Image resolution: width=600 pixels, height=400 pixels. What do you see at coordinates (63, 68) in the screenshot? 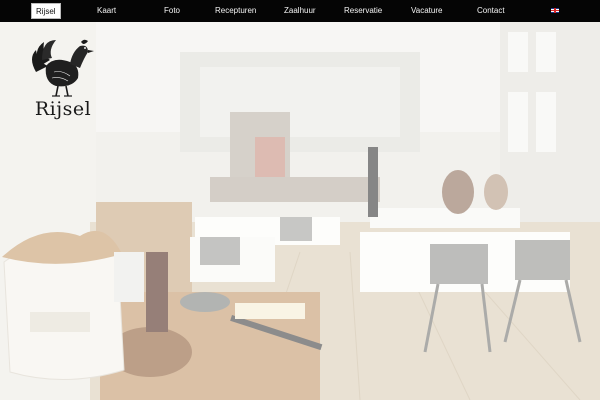
I see `rooster-icon` at bounding box center [63, 68].